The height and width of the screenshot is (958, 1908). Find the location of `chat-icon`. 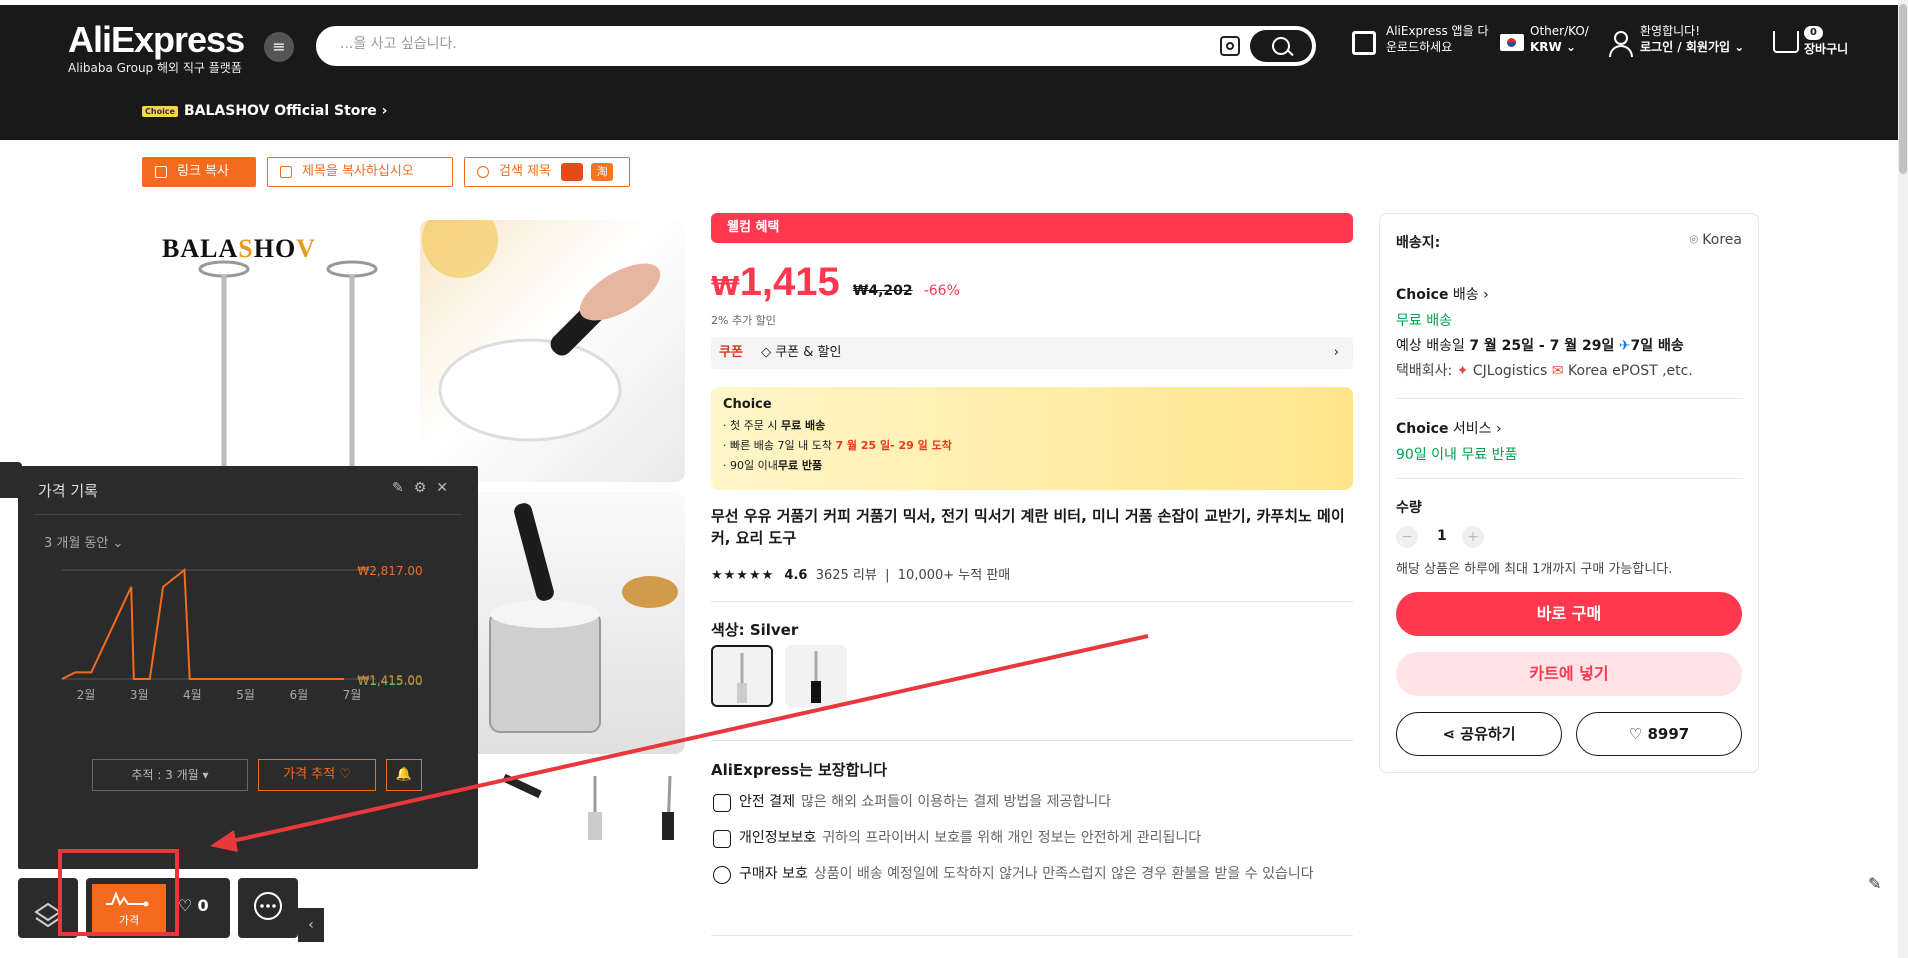

chat-icon is located at coordinates (268, 906).